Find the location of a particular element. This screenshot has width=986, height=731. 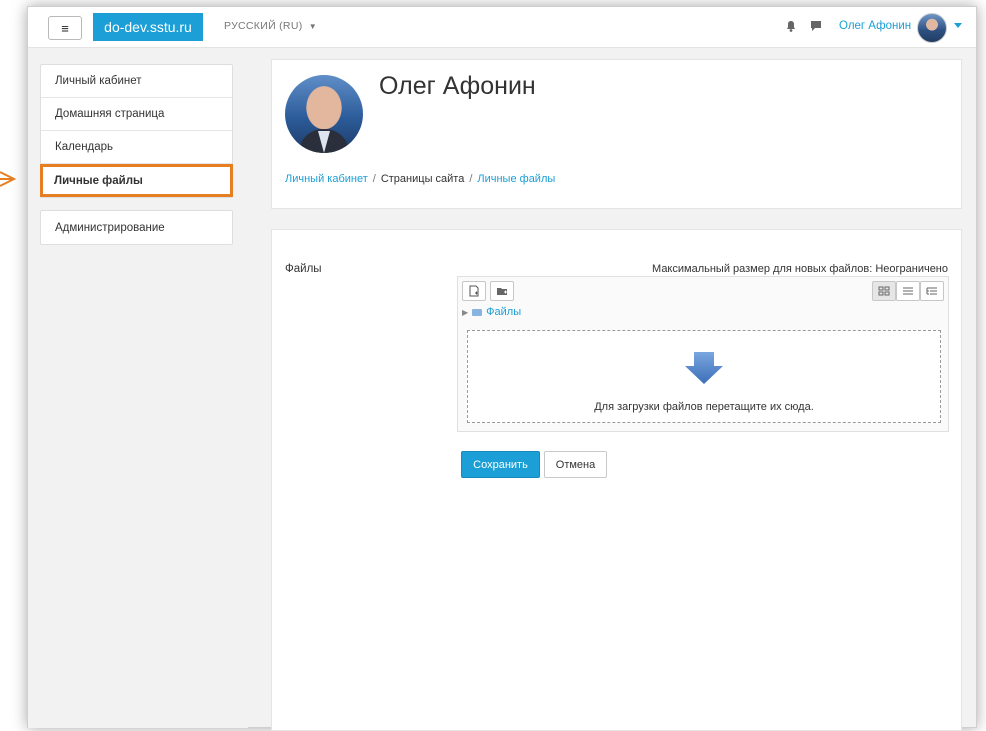

folder-icon is located at coordinates (477, 312).